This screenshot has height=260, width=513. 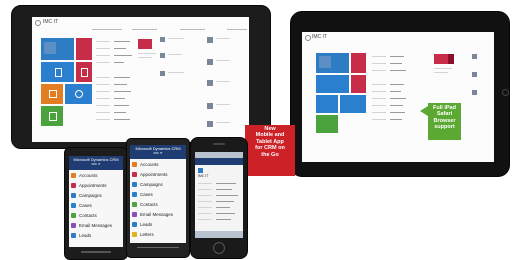 What do you see at coordinates (219, 195) in the screenshot?
I see `iphone-screen: IMC IT` at bounding box center [219, 195].